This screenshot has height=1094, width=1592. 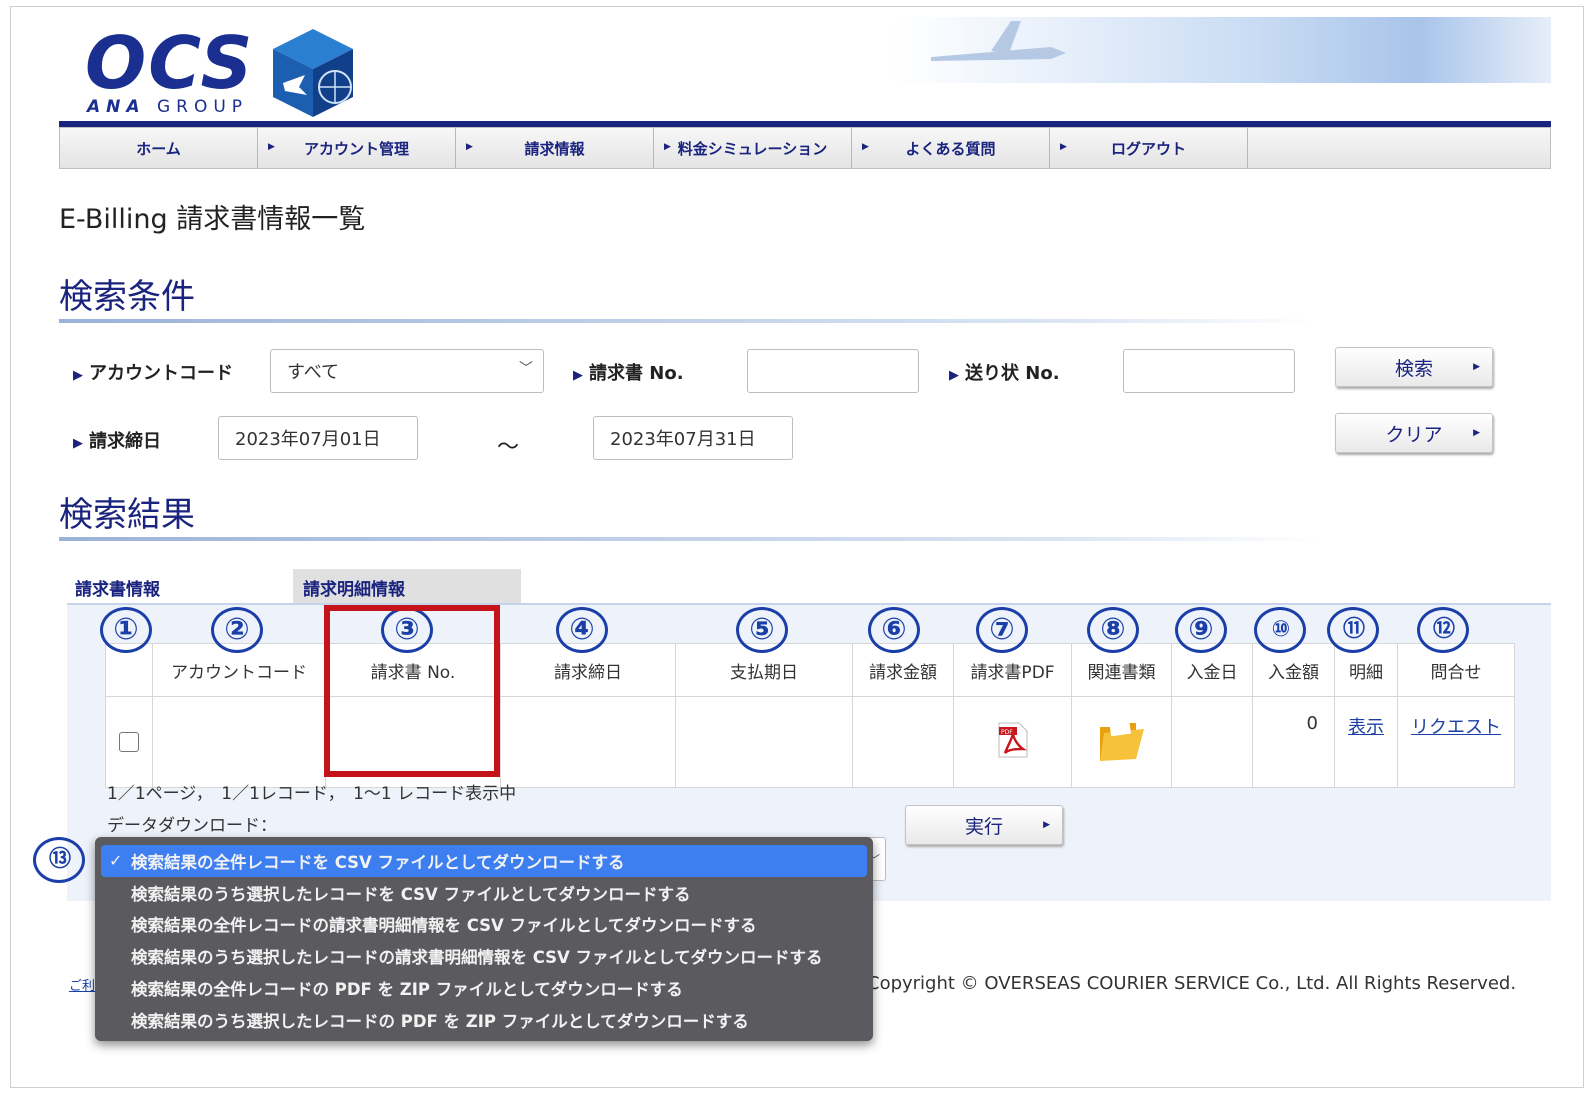 What do you see at coordinates (407, 990) in the screenshot?
I see `option-label: 検索結果の全件レコードの PDF を ZIP ファイルとしてダウンロードする` at bounding box center [407, 990].